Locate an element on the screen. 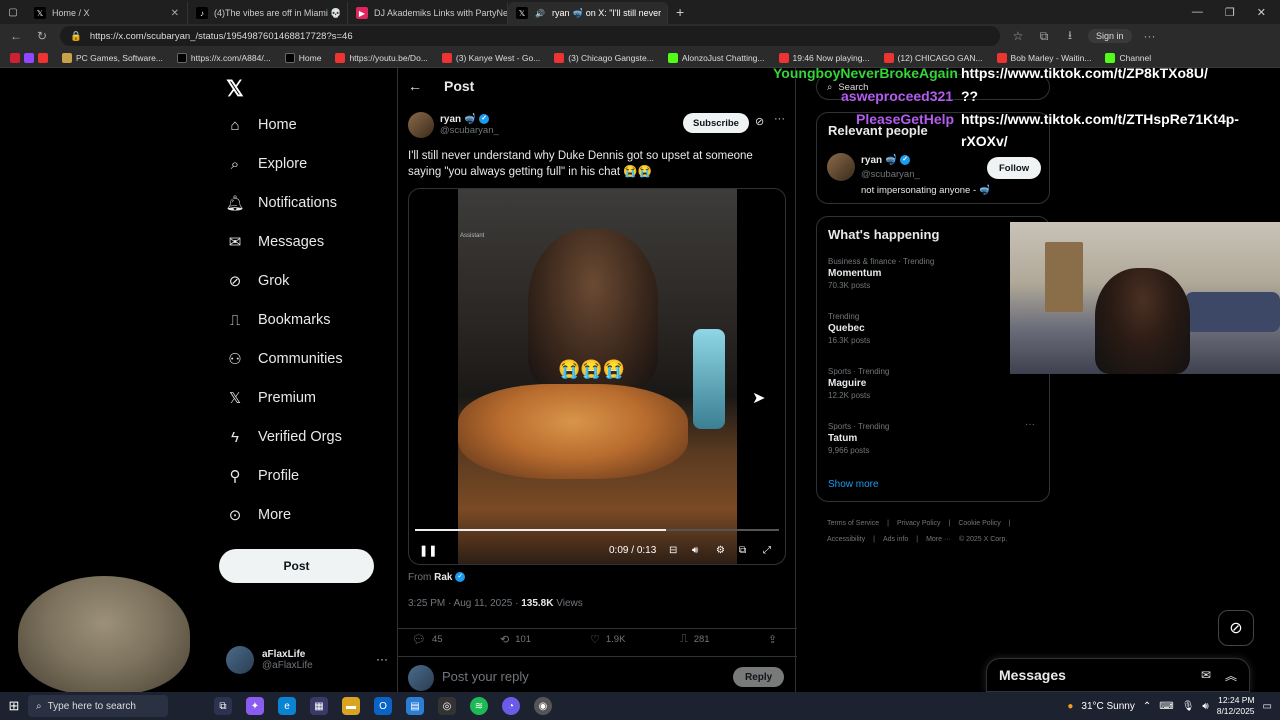 This screenshot has height=720, width=1280. share-action: ⇪ is located at coordinates (772, 639).